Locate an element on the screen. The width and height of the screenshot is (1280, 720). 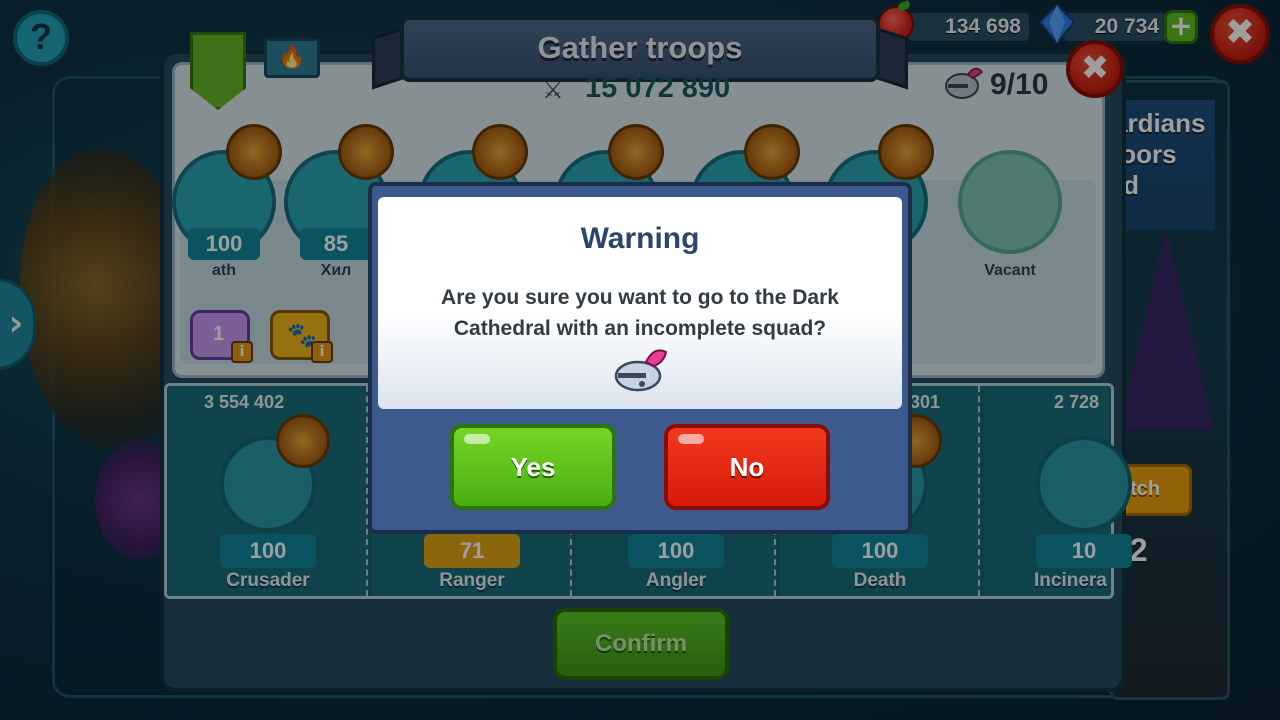
yes-label: Yes is located at coordinates (533, 467).